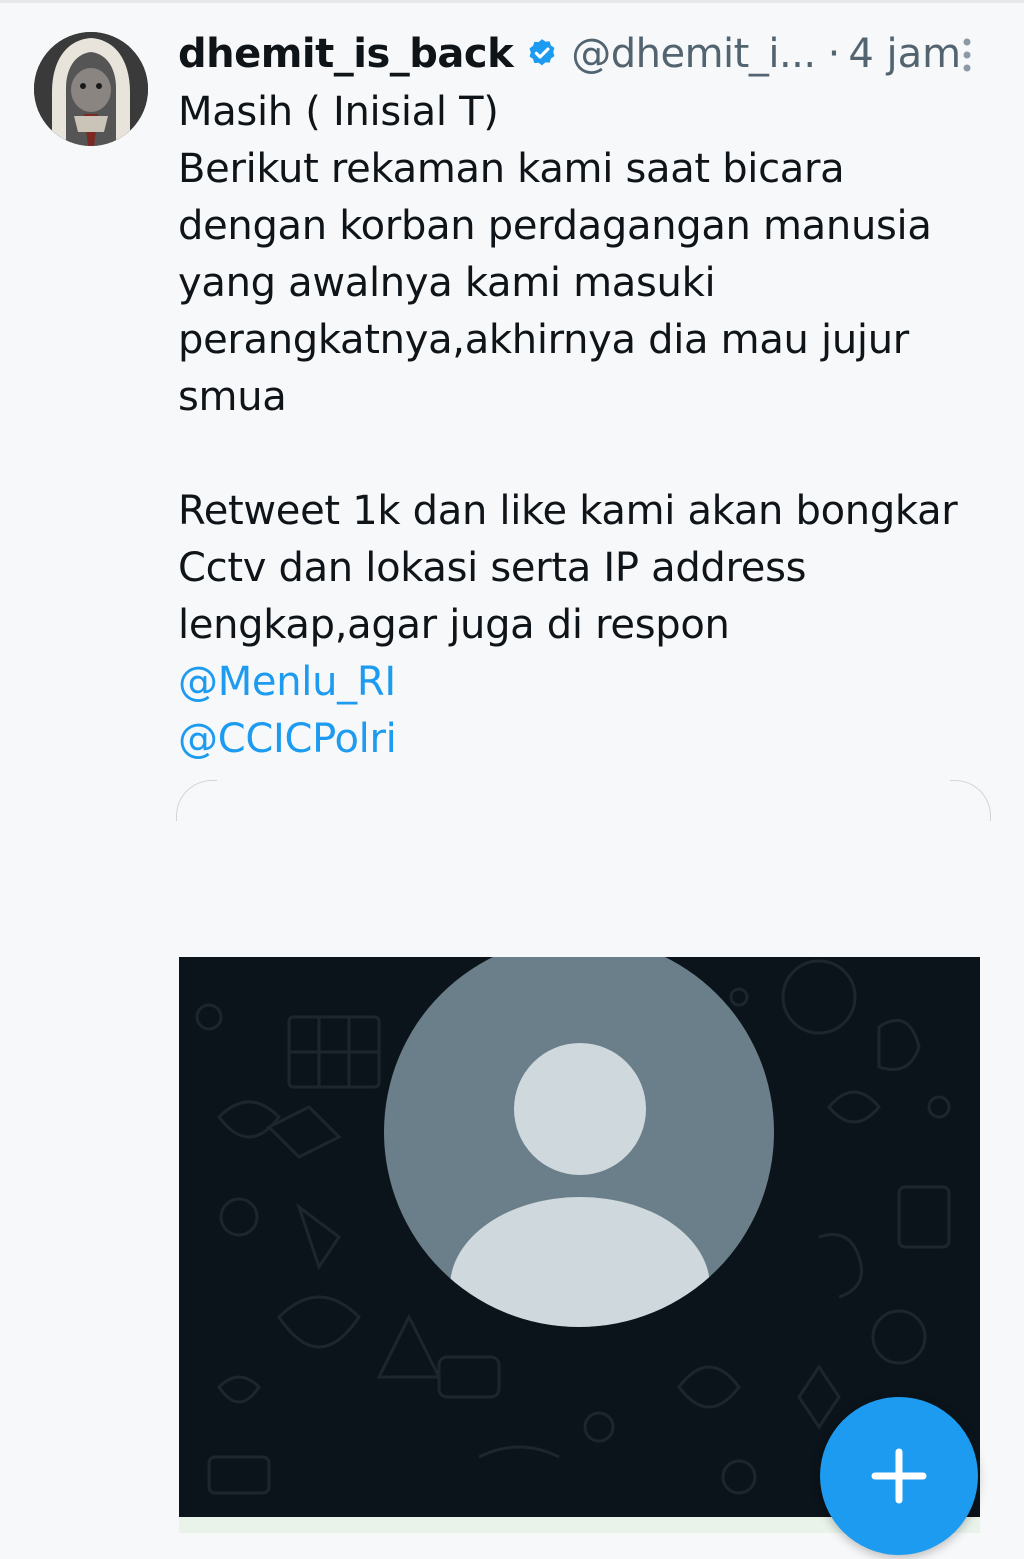 The height and width of the screenshot is (1559, 1024). What do you see at coordinates (232, 397) in the screenshot?
I see `tweet-text-line: smua` at bounding box center [232, 397].